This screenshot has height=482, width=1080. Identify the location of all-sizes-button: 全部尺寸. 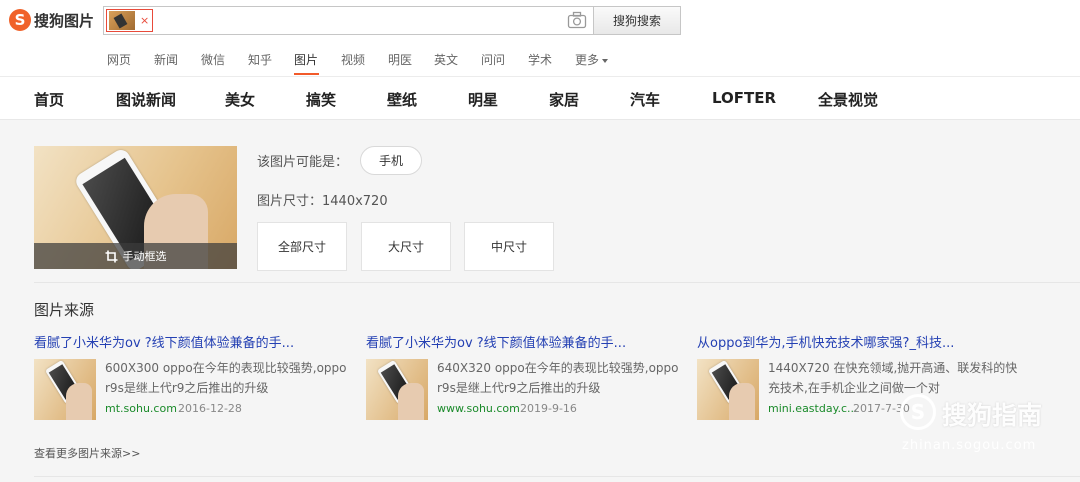
(302, 246).